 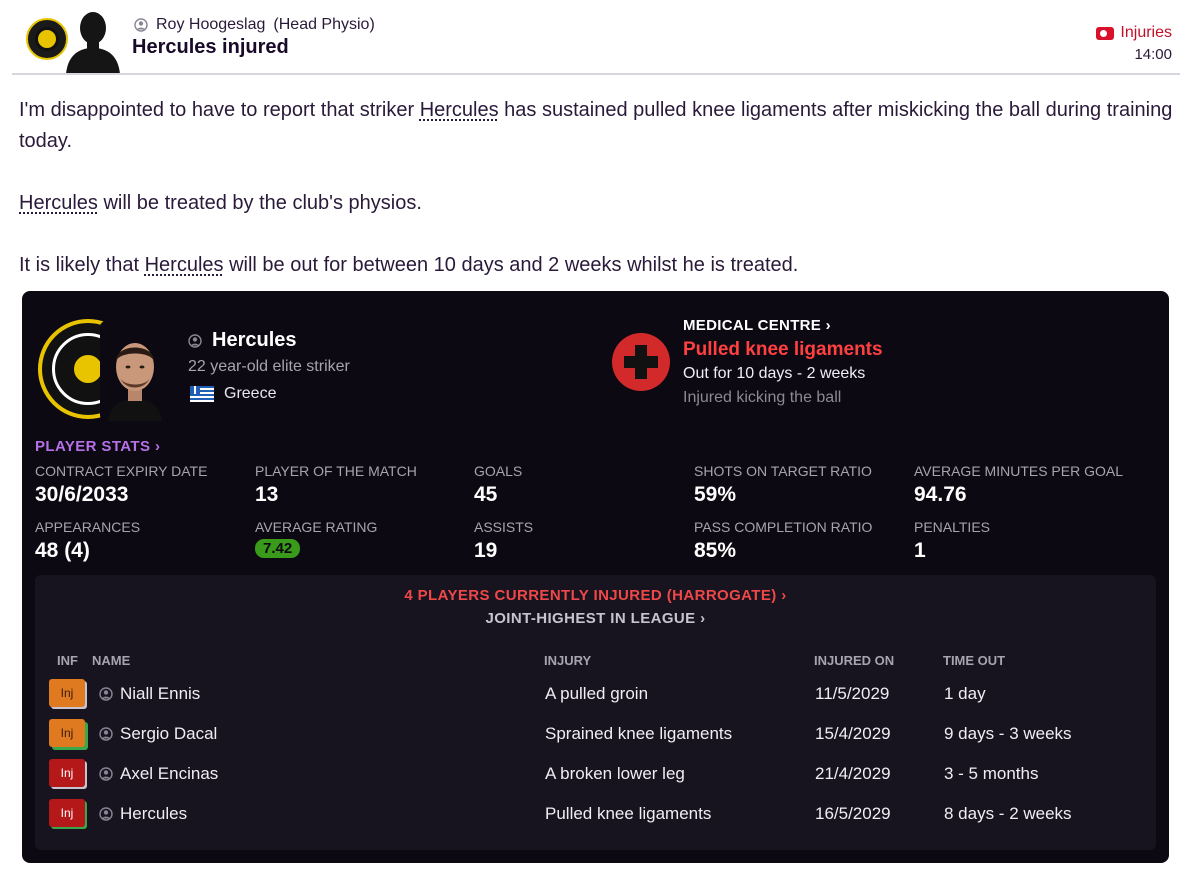 I want to click on stat-label: APPEARANCES, so click(x=88, y=527).